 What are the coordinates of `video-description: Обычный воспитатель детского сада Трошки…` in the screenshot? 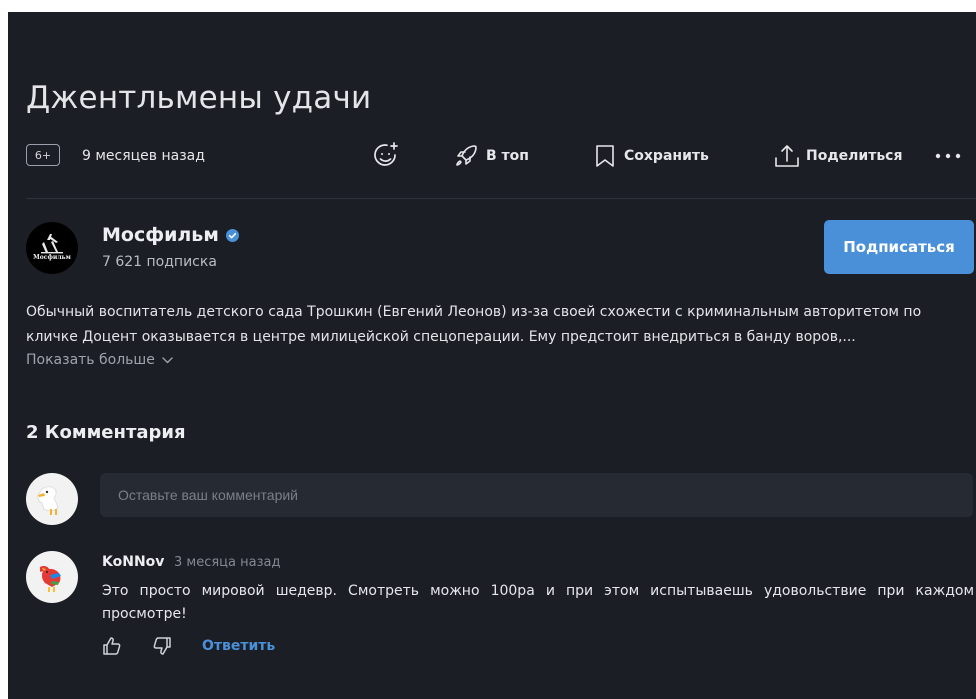 It's located at (500, 325).